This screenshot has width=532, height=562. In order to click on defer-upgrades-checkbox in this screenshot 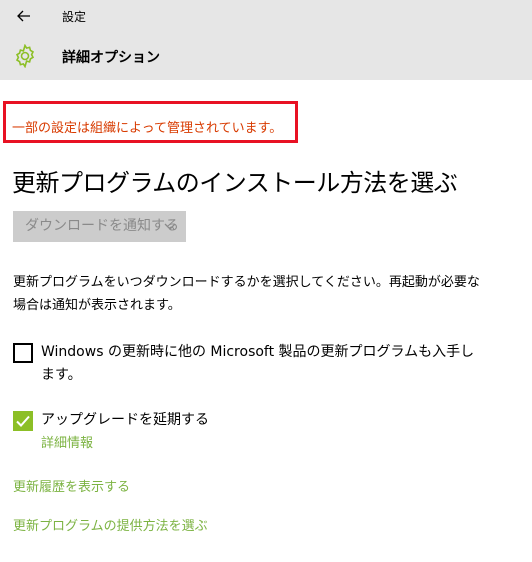, I will do `click(23, 421)`.